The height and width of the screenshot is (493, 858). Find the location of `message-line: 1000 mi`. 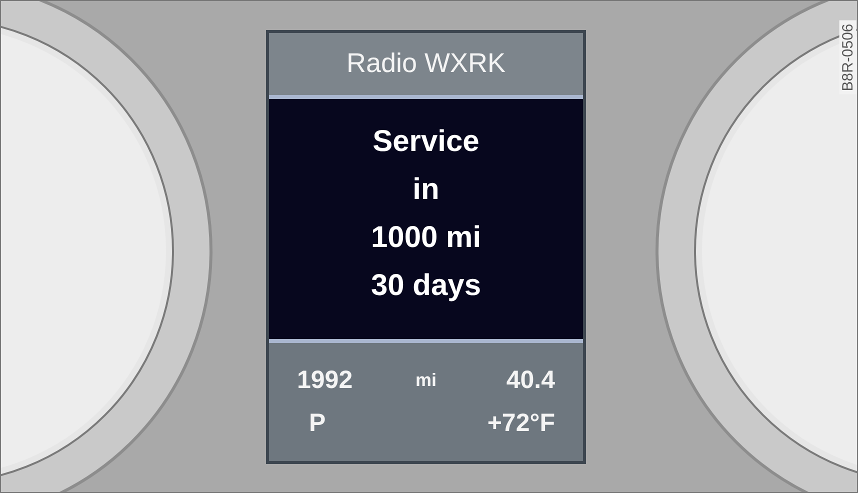

message-line: 1000 mi is located at coordinates (426, 238).